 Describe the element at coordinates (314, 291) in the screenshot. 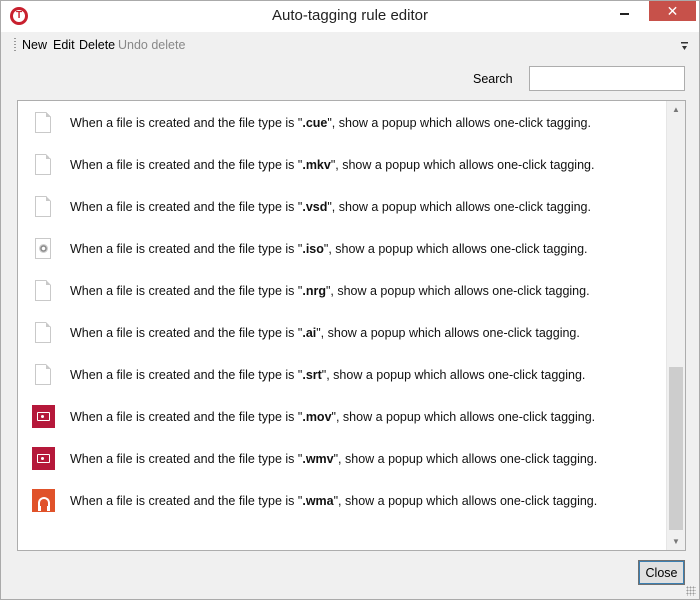

I see `rule-file-extension: .nrg` at that location.